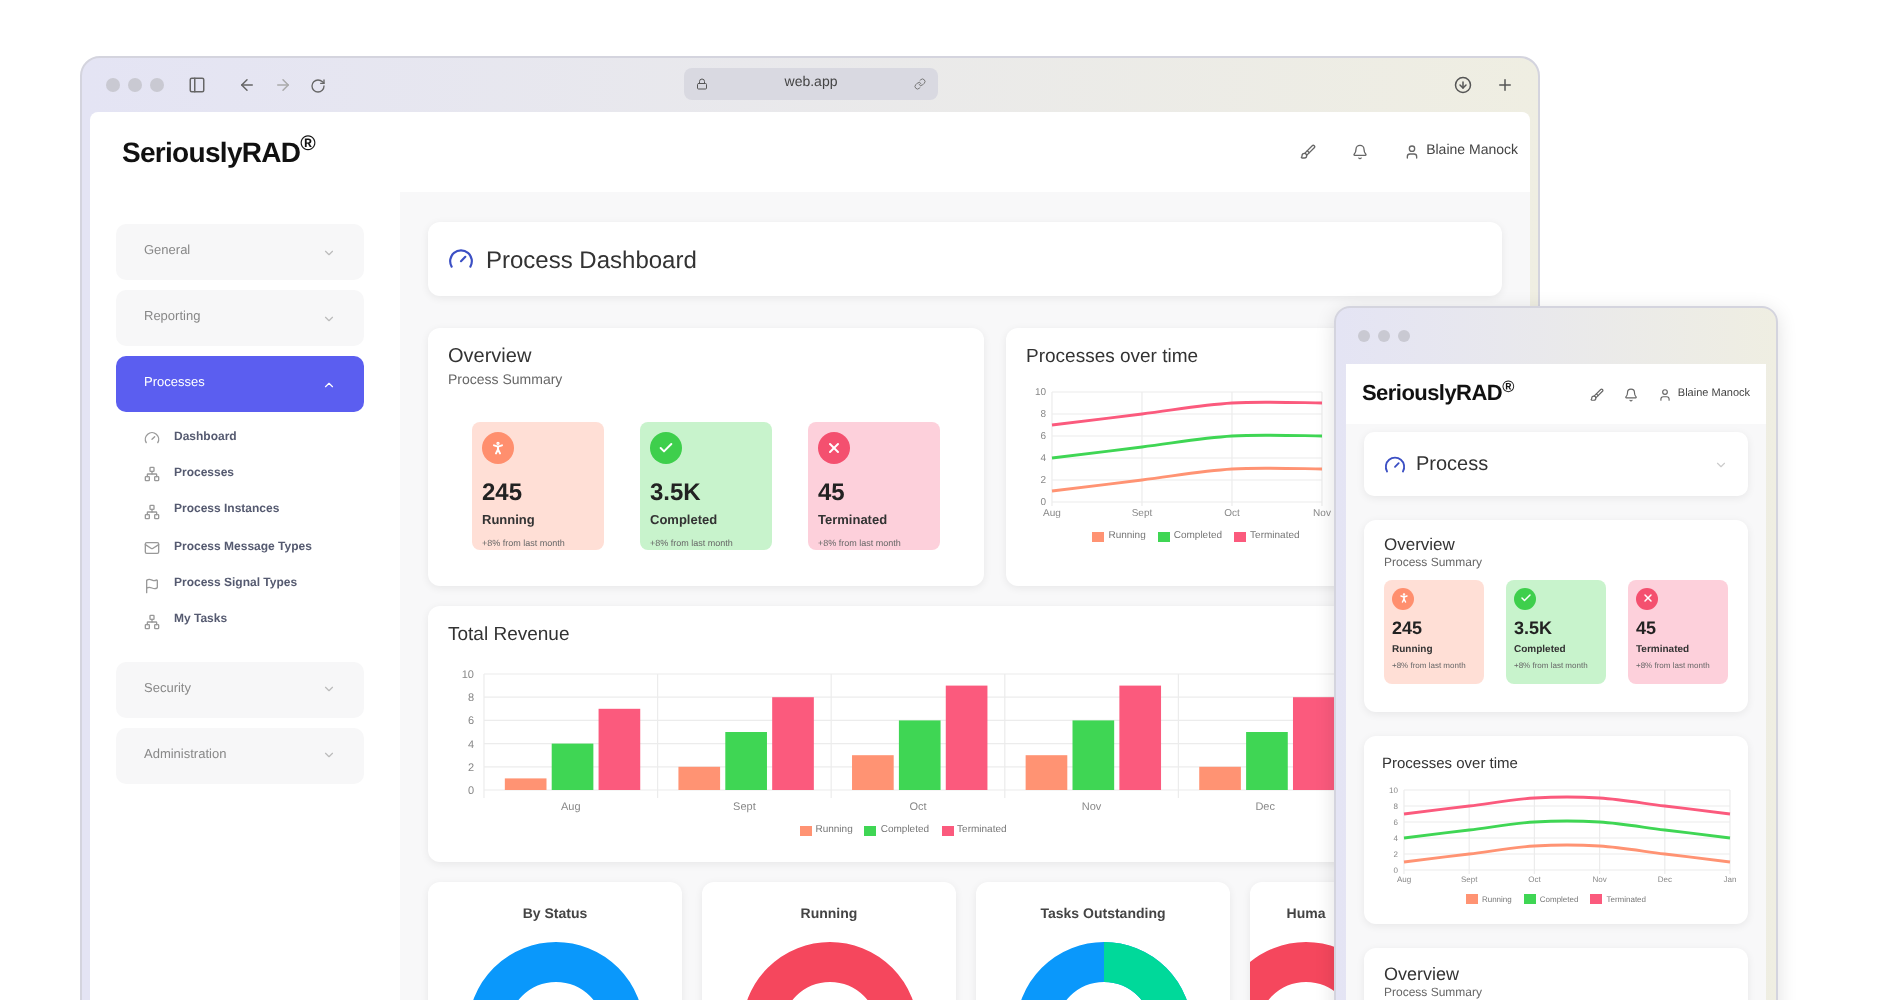  I want to click on page-select: Process, so click(1556, 464).